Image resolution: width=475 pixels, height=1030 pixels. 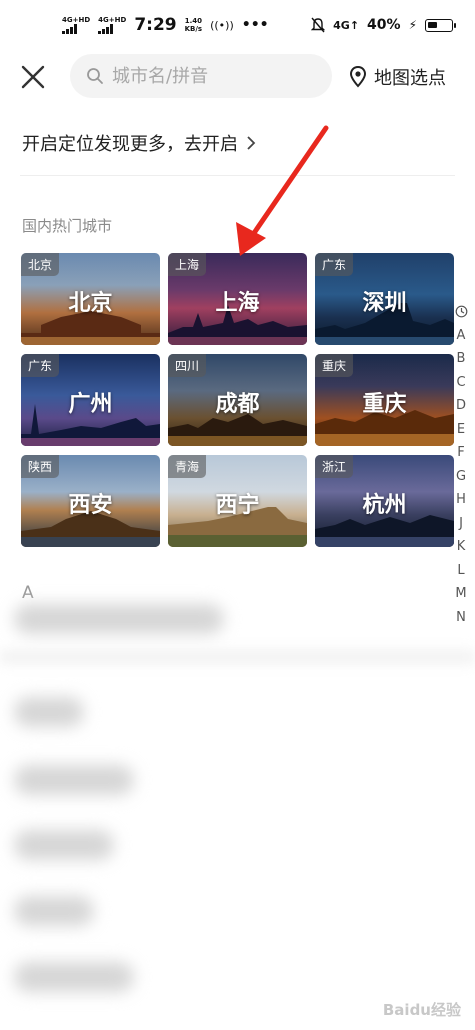 What do you see at coordinates (318, 25) in the screenshot?
I see `mute-bell-icon` at bounding box center [318, 25].